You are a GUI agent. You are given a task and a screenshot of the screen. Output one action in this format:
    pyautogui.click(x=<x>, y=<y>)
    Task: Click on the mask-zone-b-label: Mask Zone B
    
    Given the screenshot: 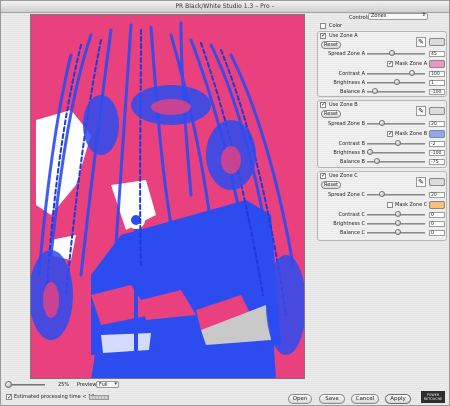 What is the action you would take?
    pyautogui.click(x=411, y=134)
    